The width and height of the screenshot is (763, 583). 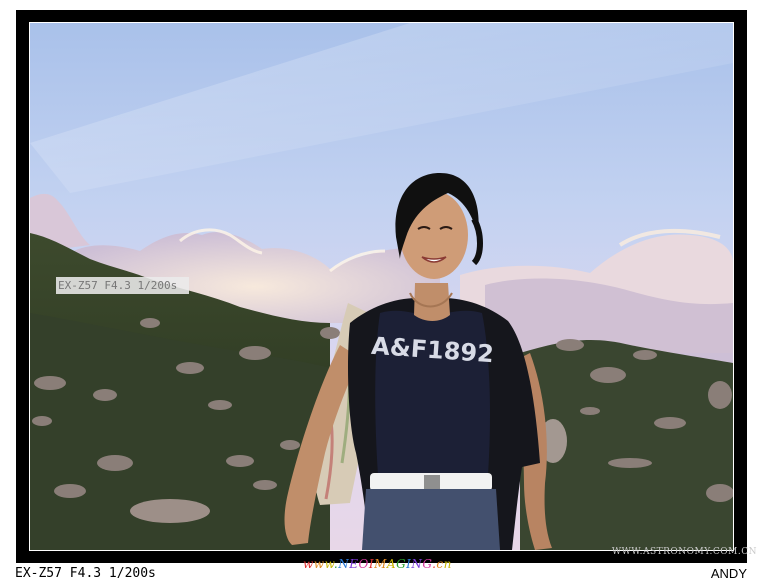 I want to click on photographer-credit: ANDY, so click(x=728, y=573).